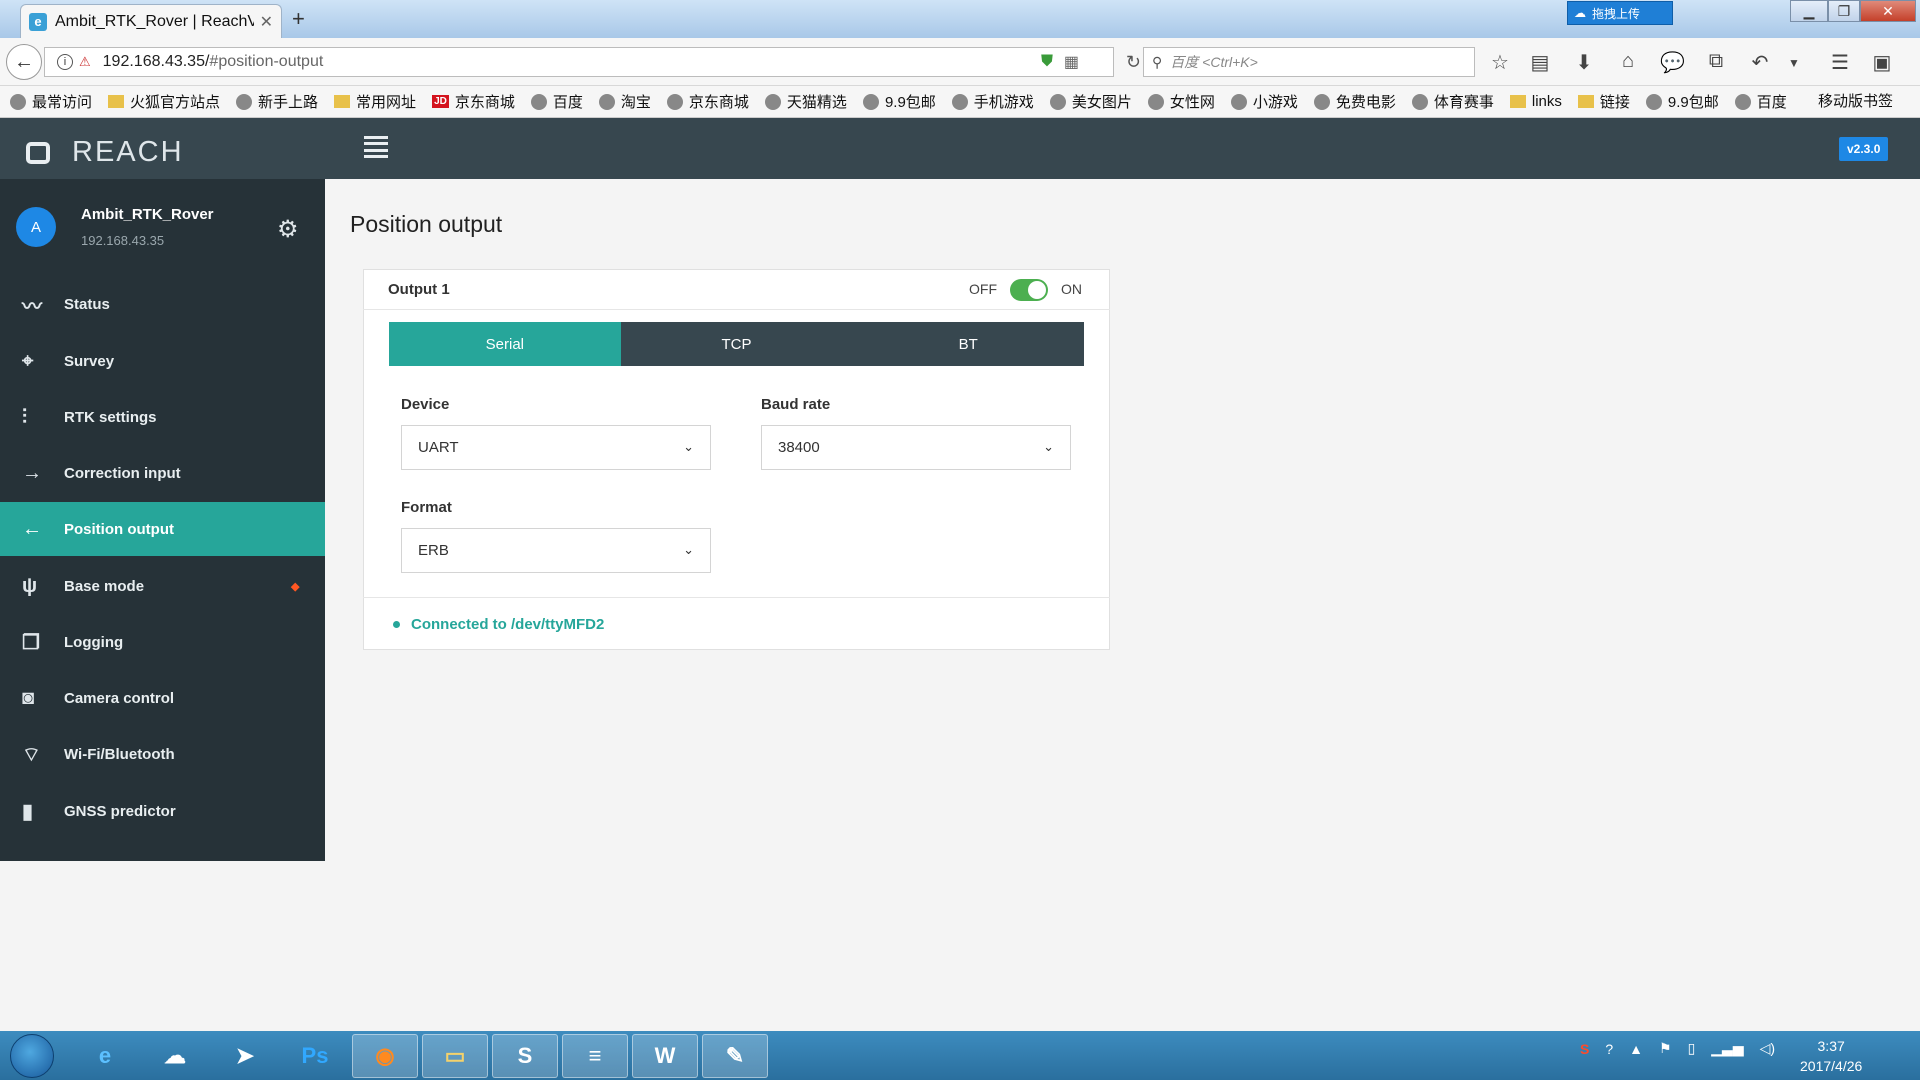 The image size is (1920, 1080). Describe the element at coordinates (1603, 101) in the screenshot. I see `bookmark-item: 链接` at that location.